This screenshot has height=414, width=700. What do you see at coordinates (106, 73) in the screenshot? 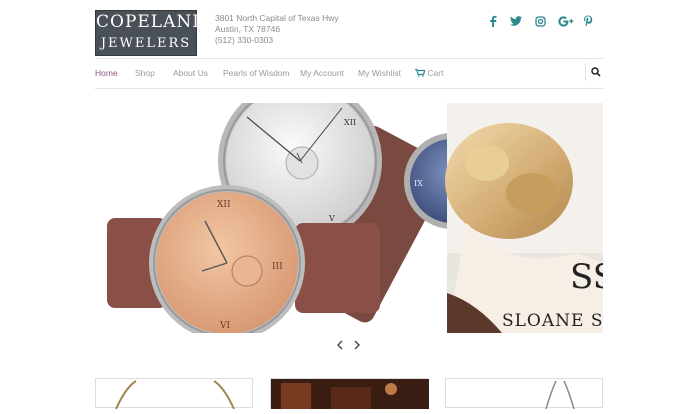
I see `nav-home: Home` at bounding box center [106, 73].